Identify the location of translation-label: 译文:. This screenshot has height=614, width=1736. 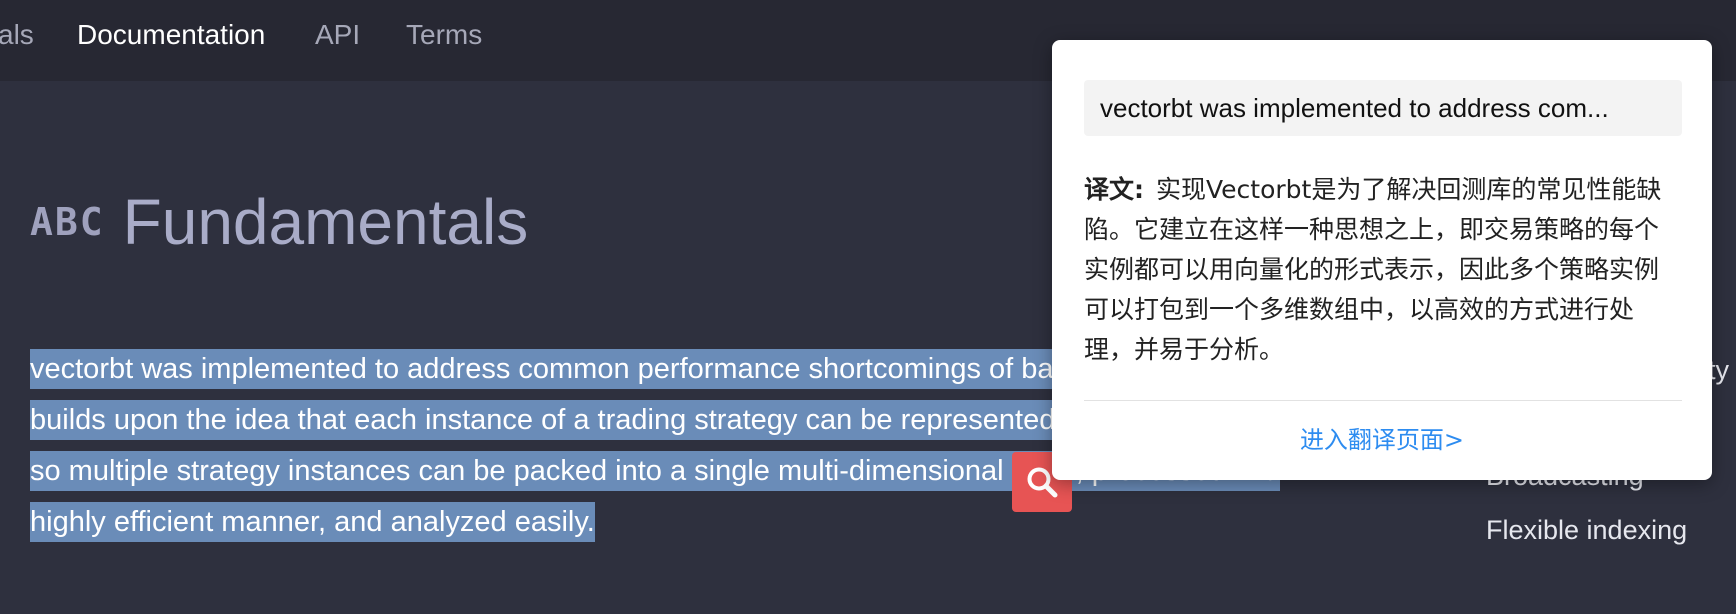
(1114, 189).